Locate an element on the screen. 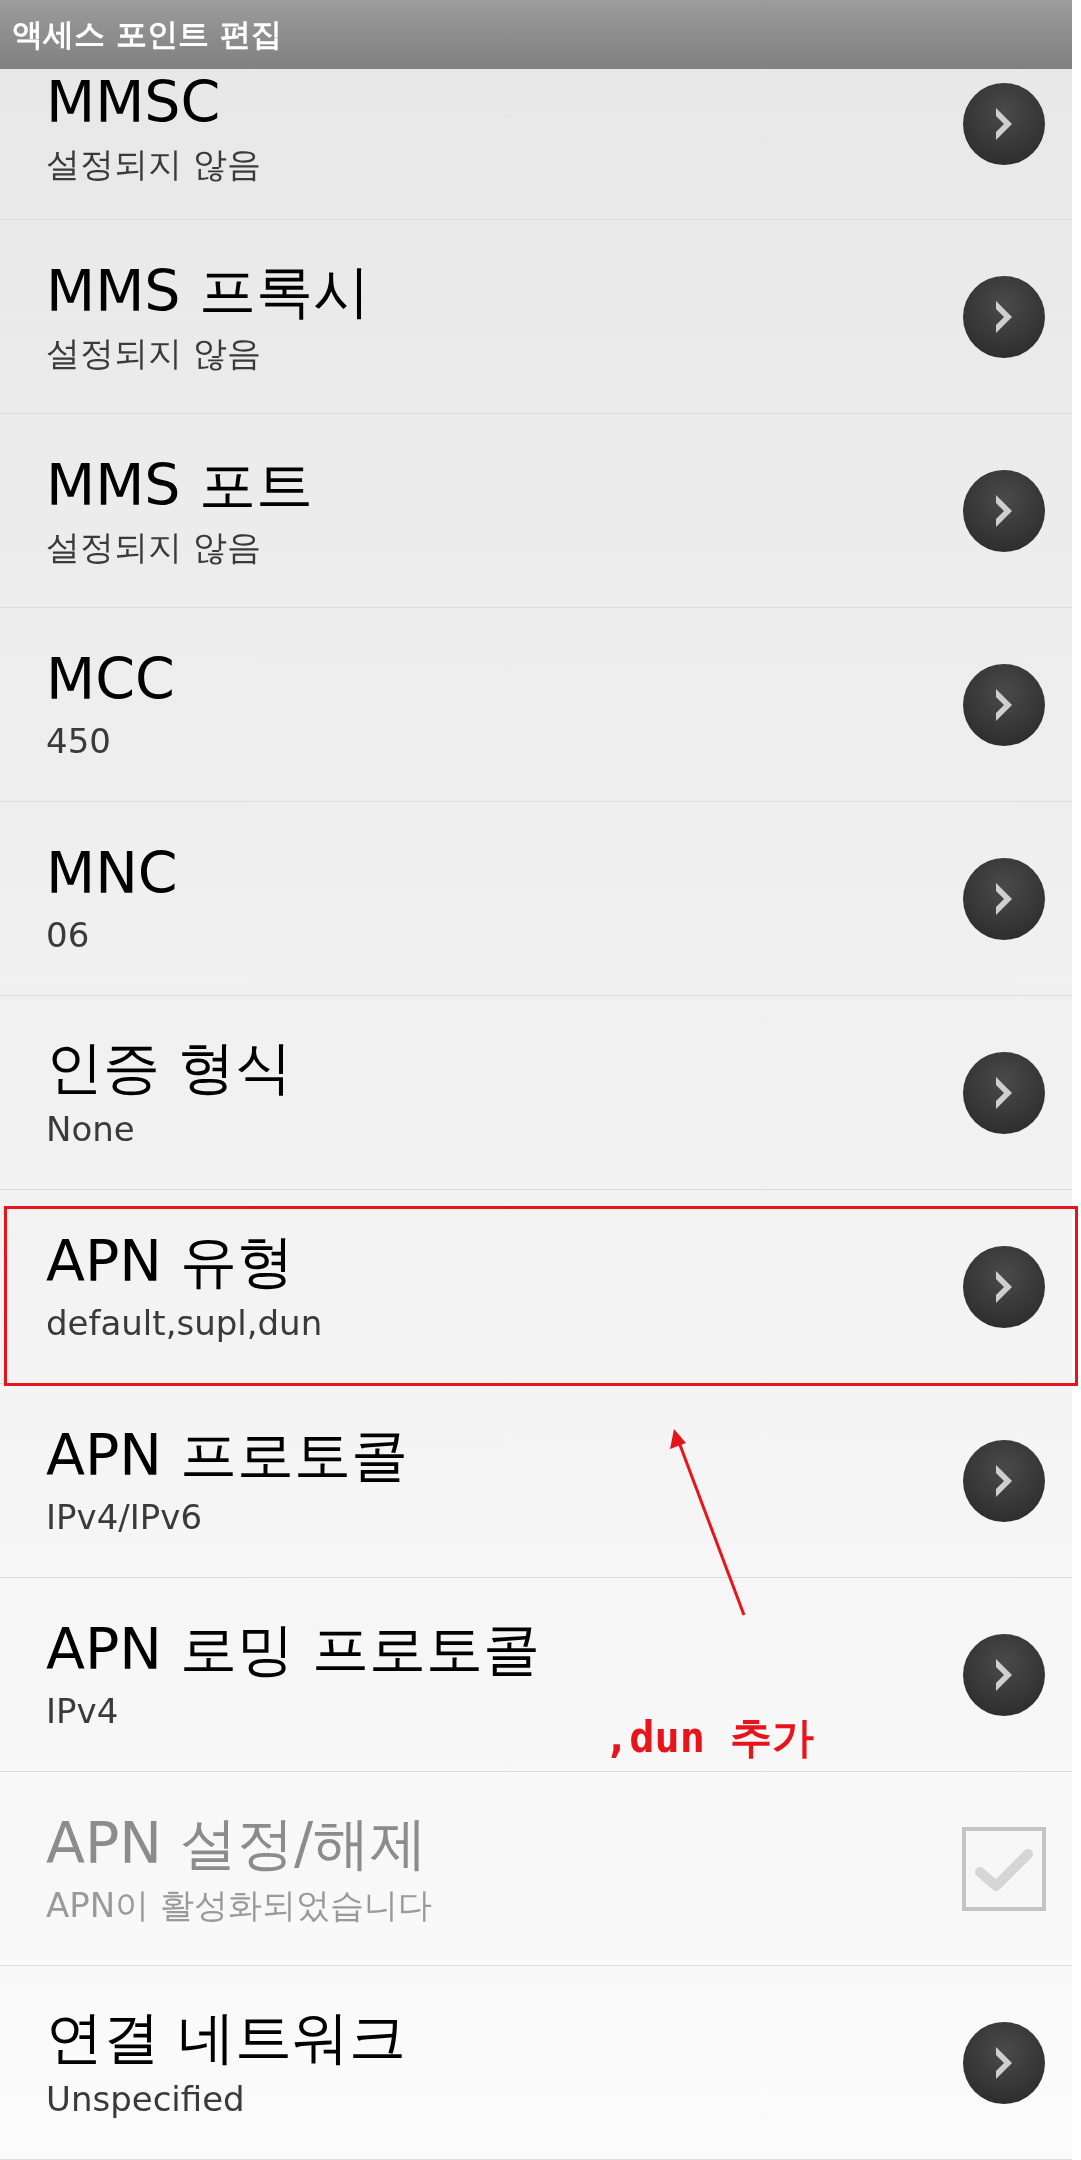  row-summary: default,supl,dun is located at coordinates (184, 1323).